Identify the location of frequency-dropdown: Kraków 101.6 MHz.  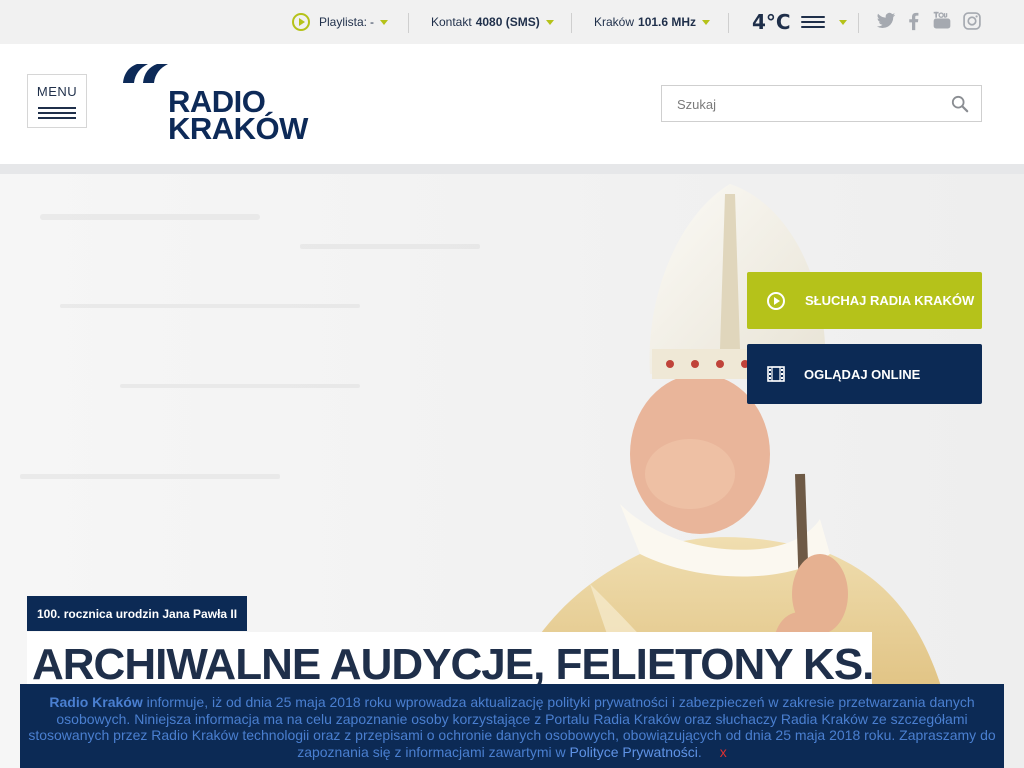
(652, 22).